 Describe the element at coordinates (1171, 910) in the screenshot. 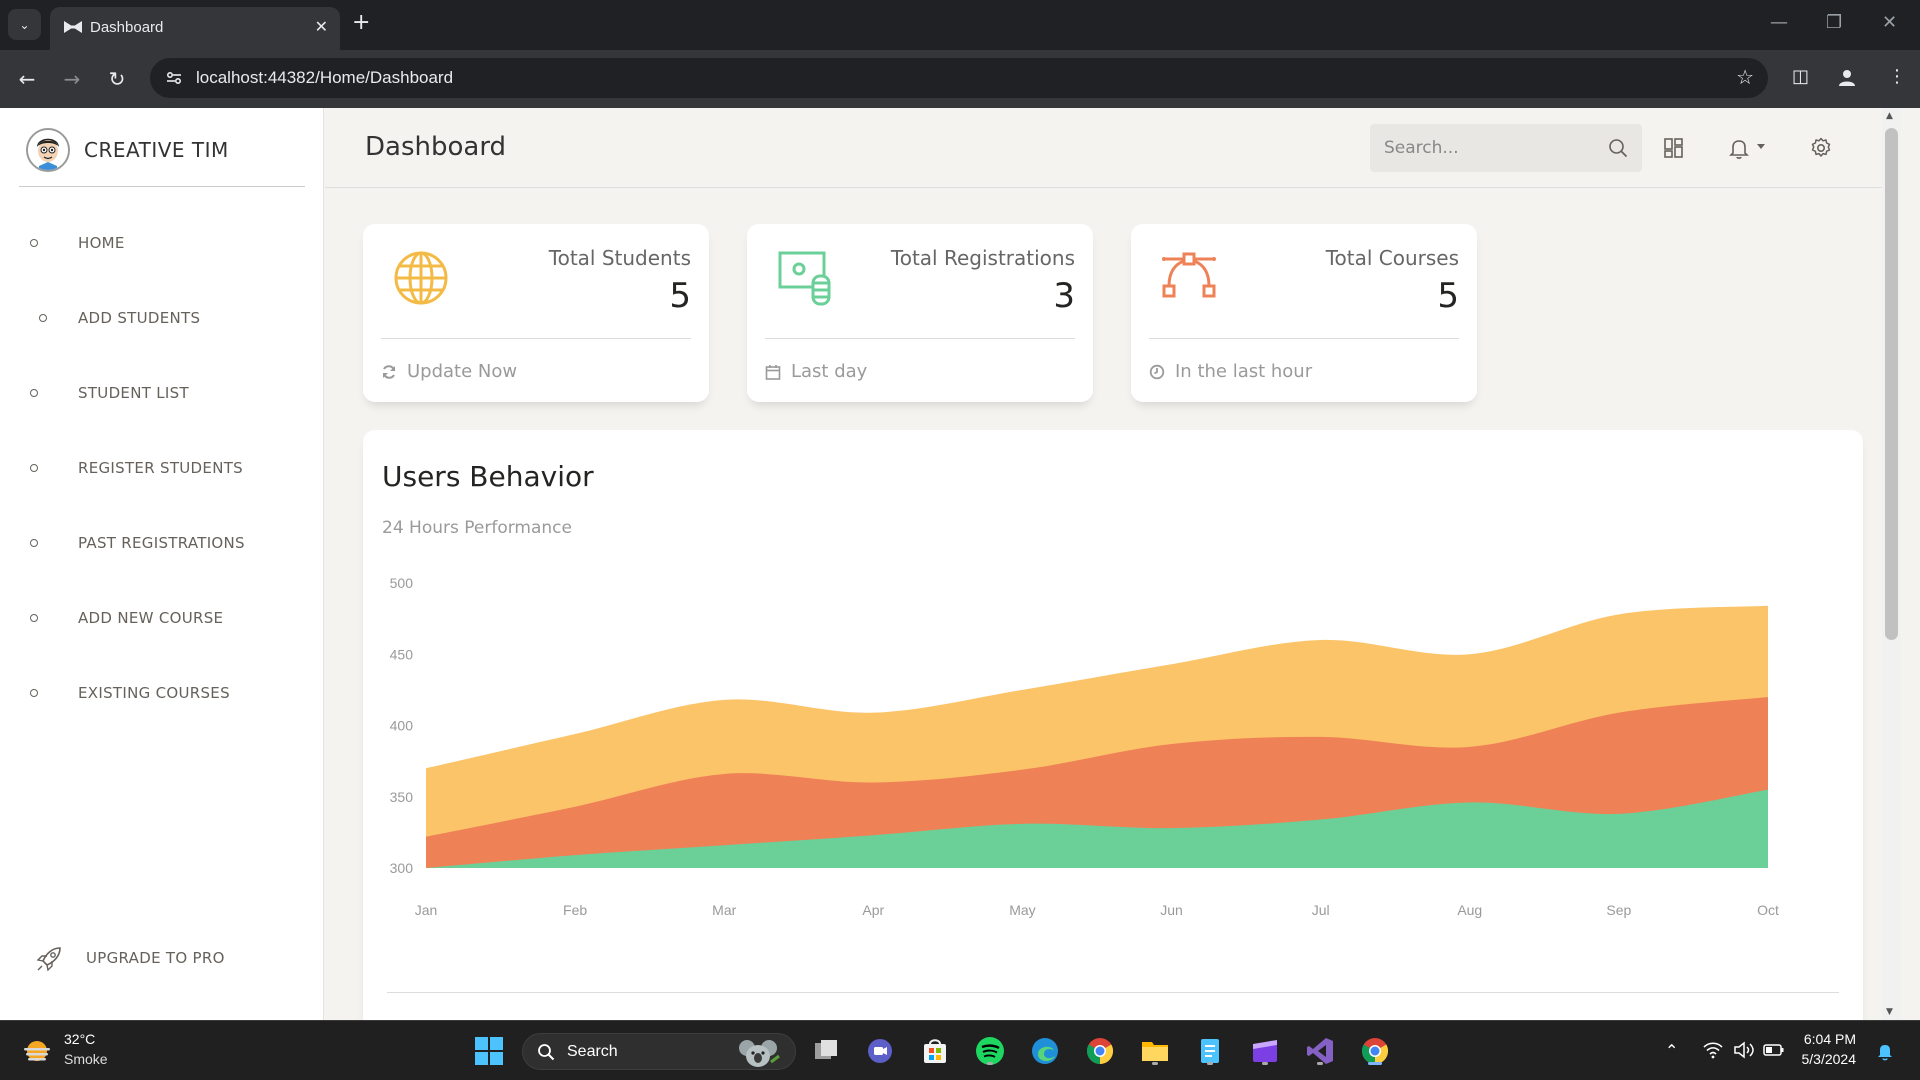

I see `x-tick-label: Jun` at that location.